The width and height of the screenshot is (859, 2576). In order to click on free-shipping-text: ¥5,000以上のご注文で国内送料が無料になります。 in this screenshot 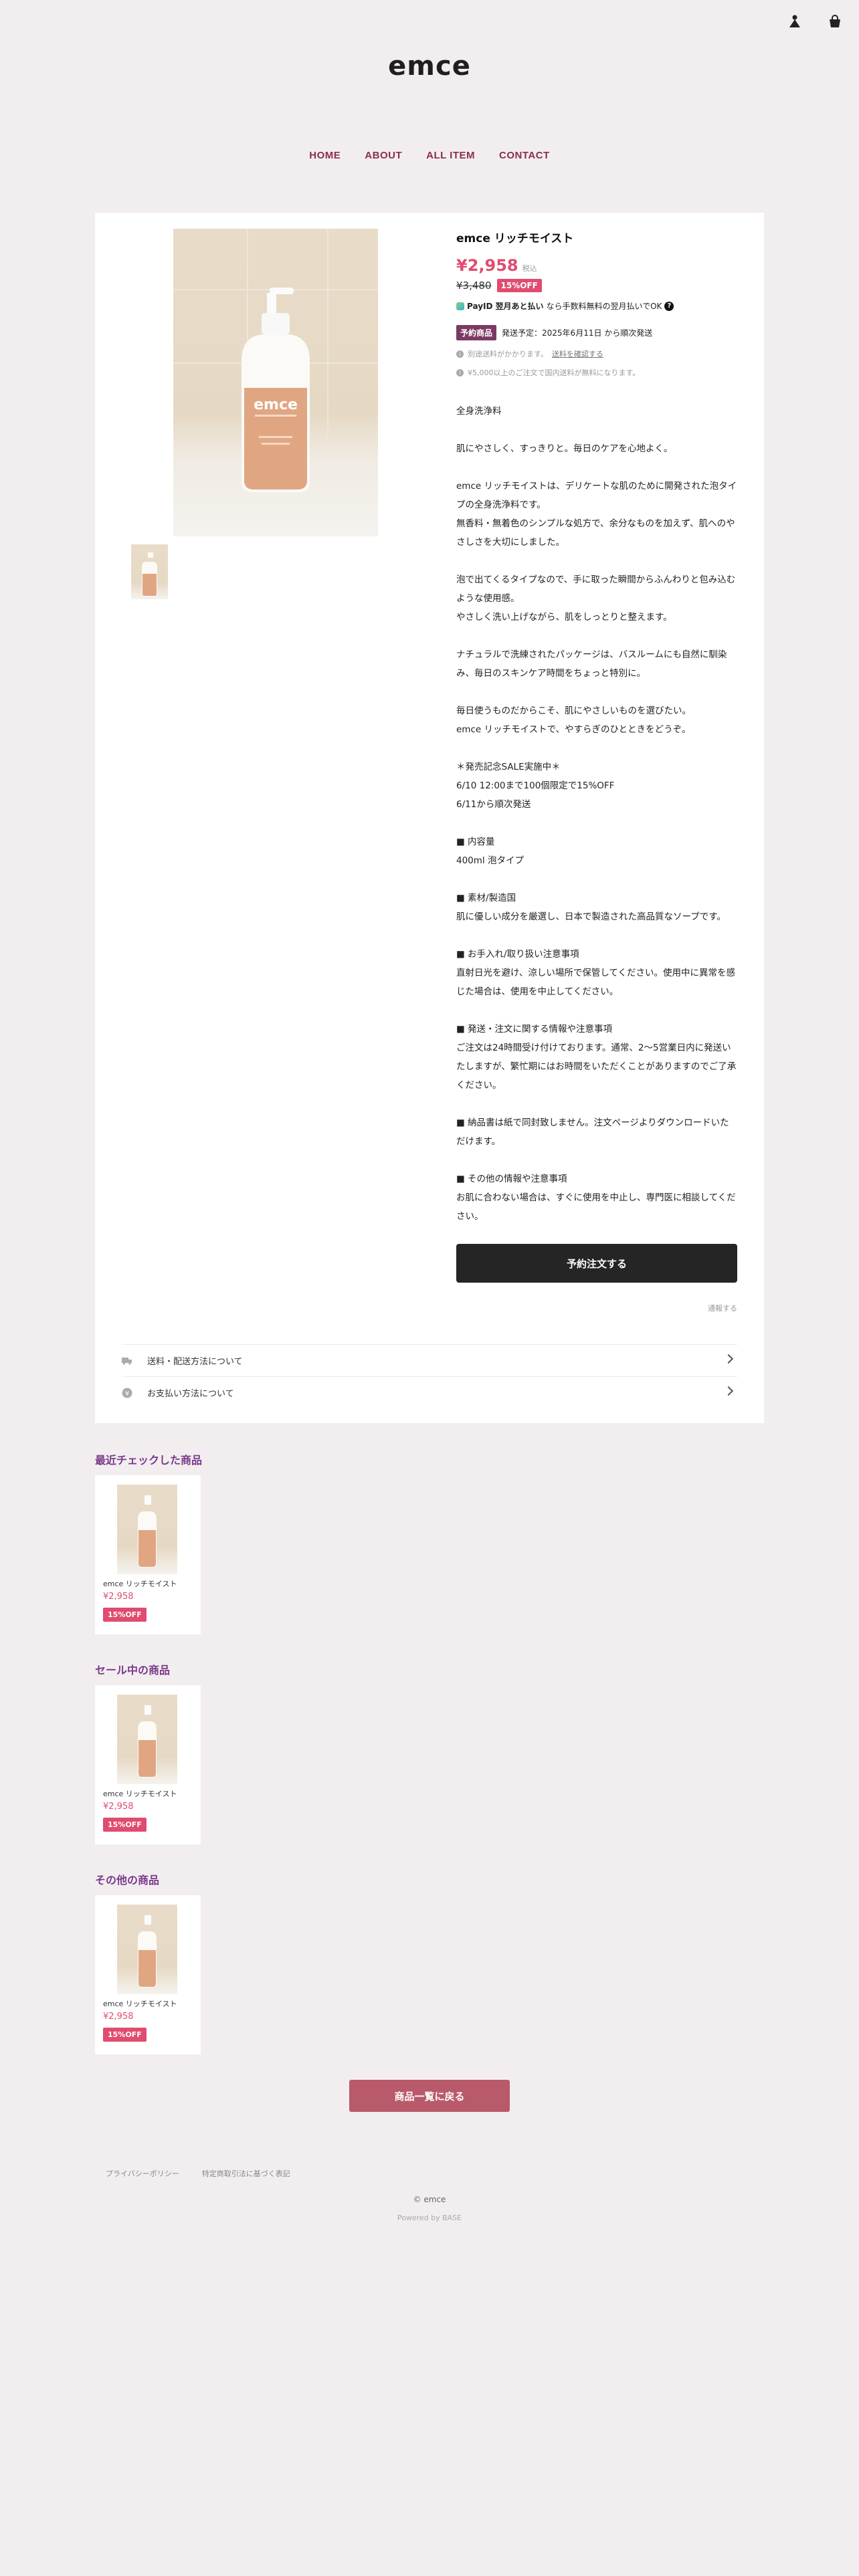, I will do `click(554, 372)`.